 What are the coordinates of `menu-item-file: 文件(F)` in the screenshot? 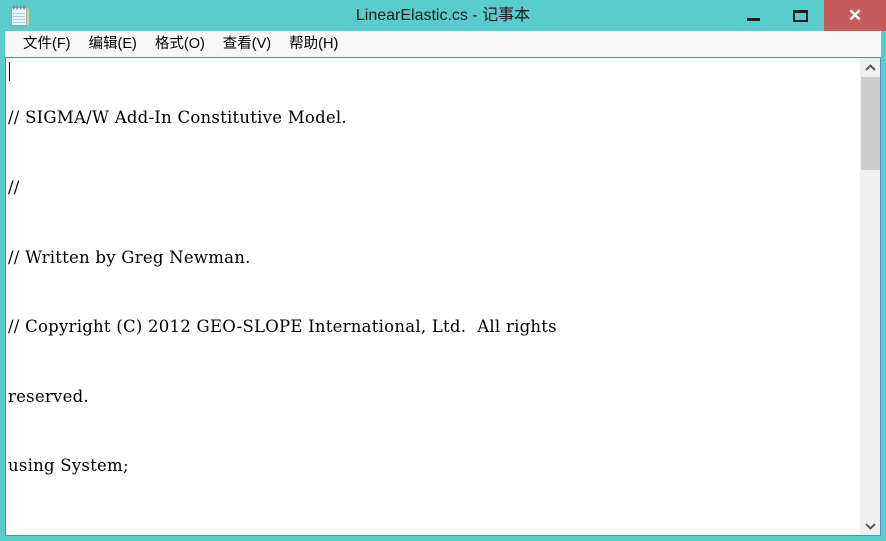 It's located at (47, 44).